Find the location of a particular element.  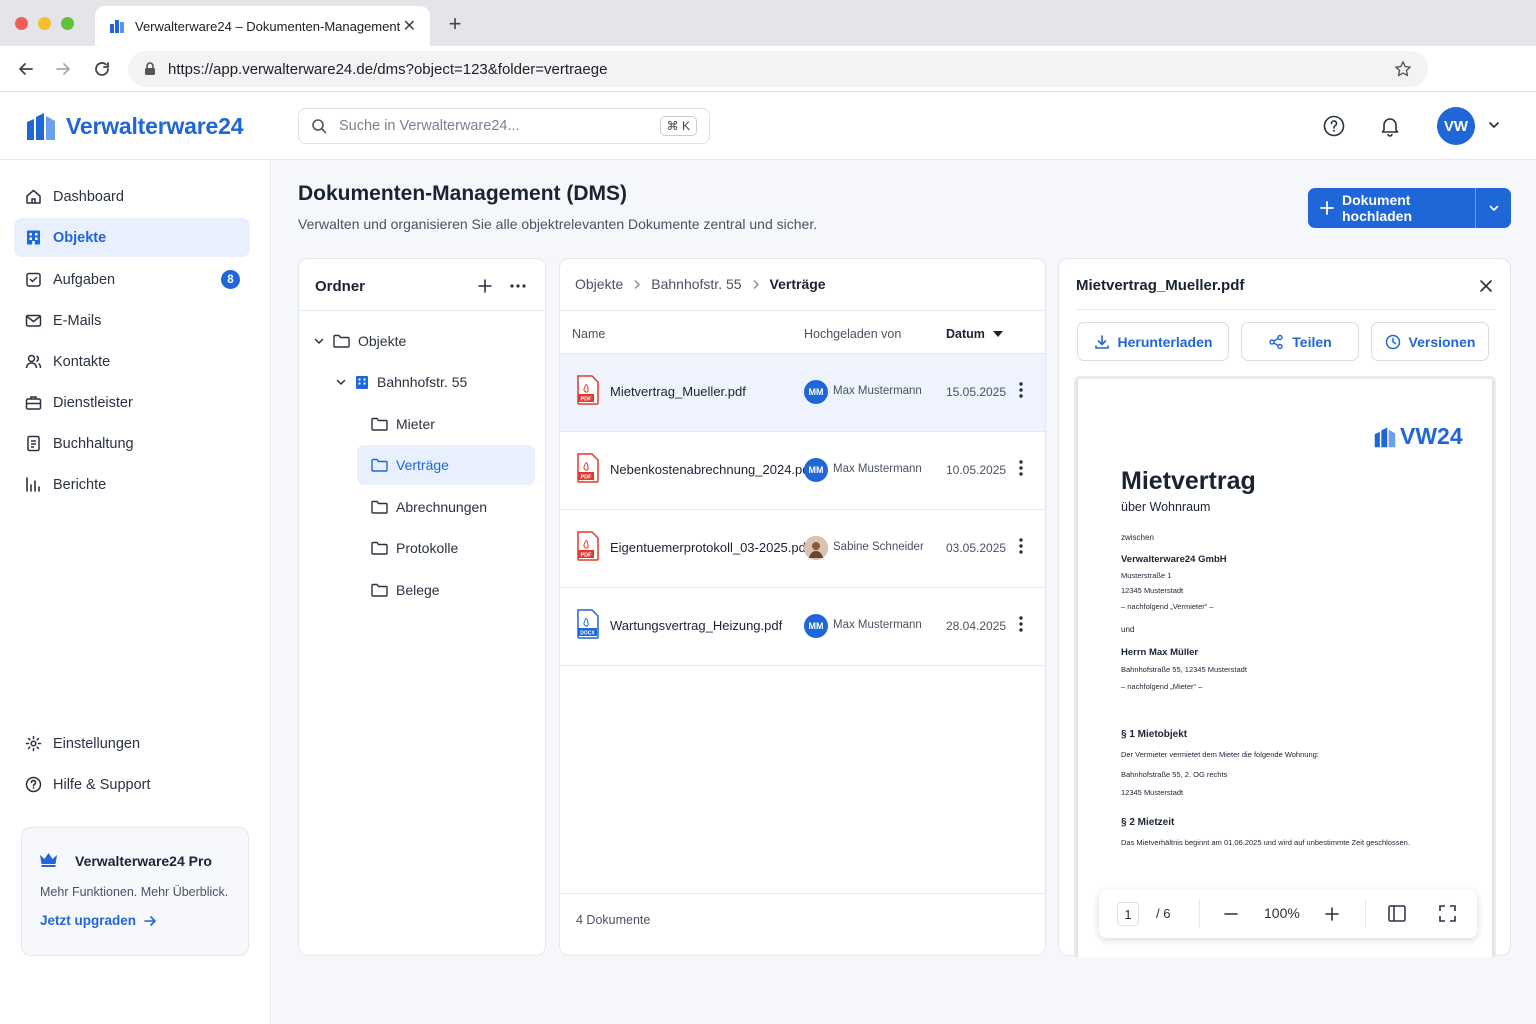

bookmark-star-icon is located at coordinates (1403, 69).